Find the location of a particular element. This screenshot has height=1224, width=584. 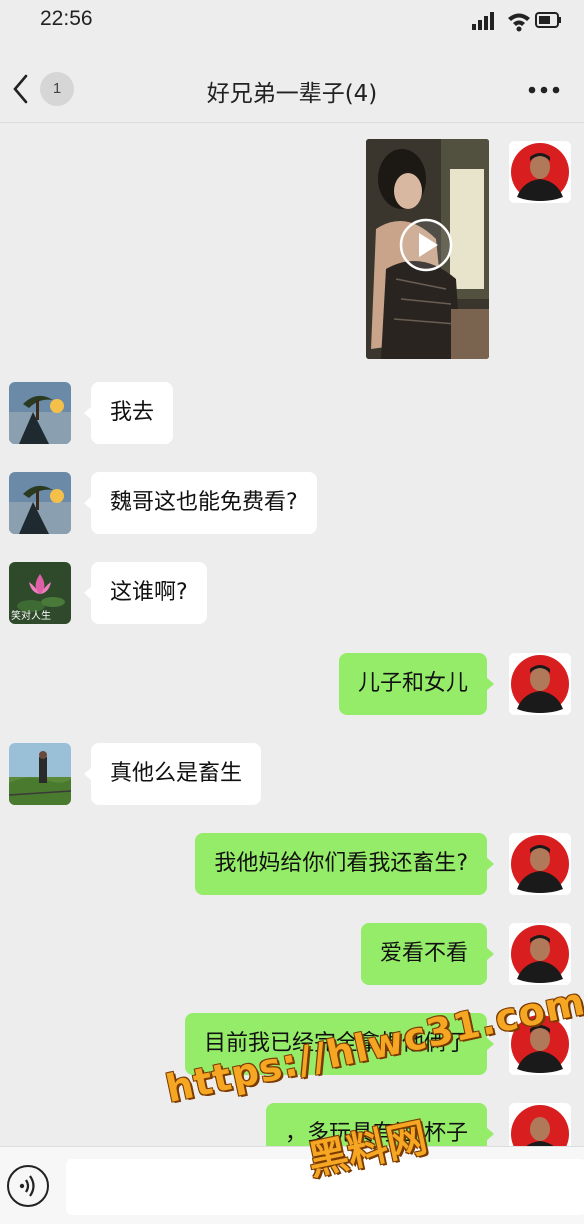

more-button is located at coordinates (544, 89).